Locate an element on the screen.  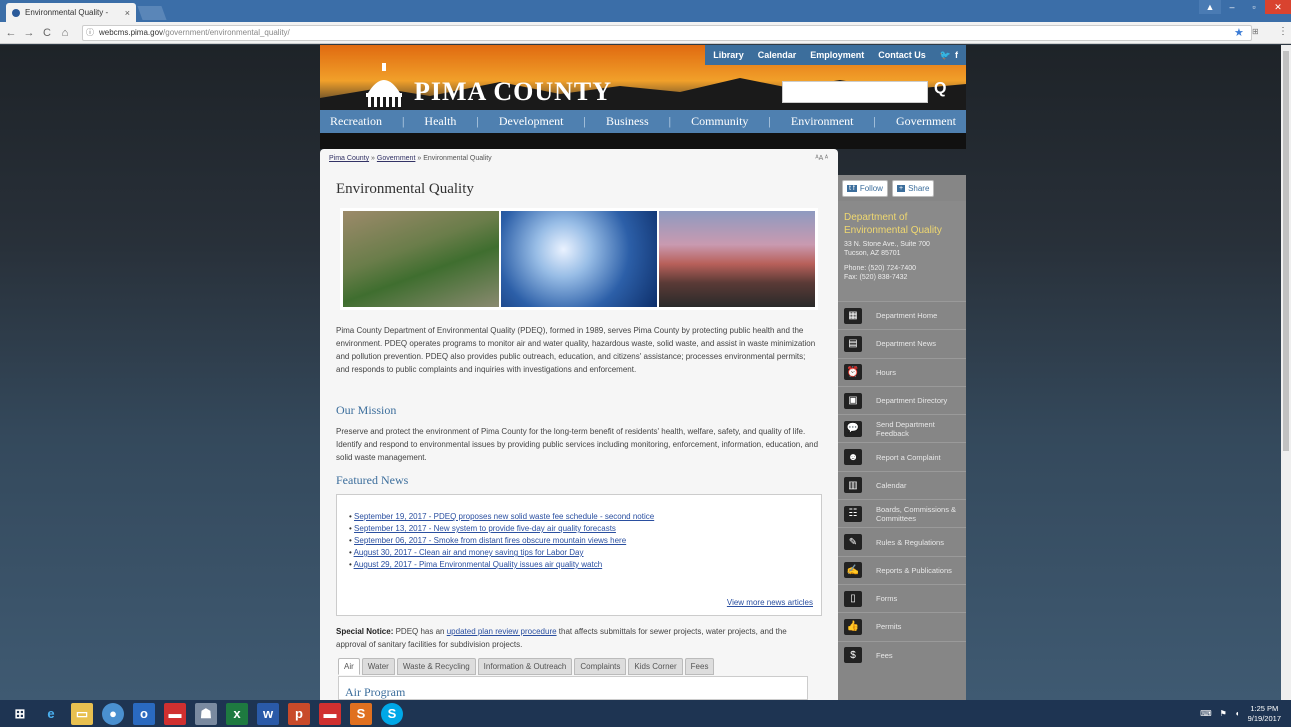
bookmark-star-icon: ★ is located at coordinates (1239, 32).